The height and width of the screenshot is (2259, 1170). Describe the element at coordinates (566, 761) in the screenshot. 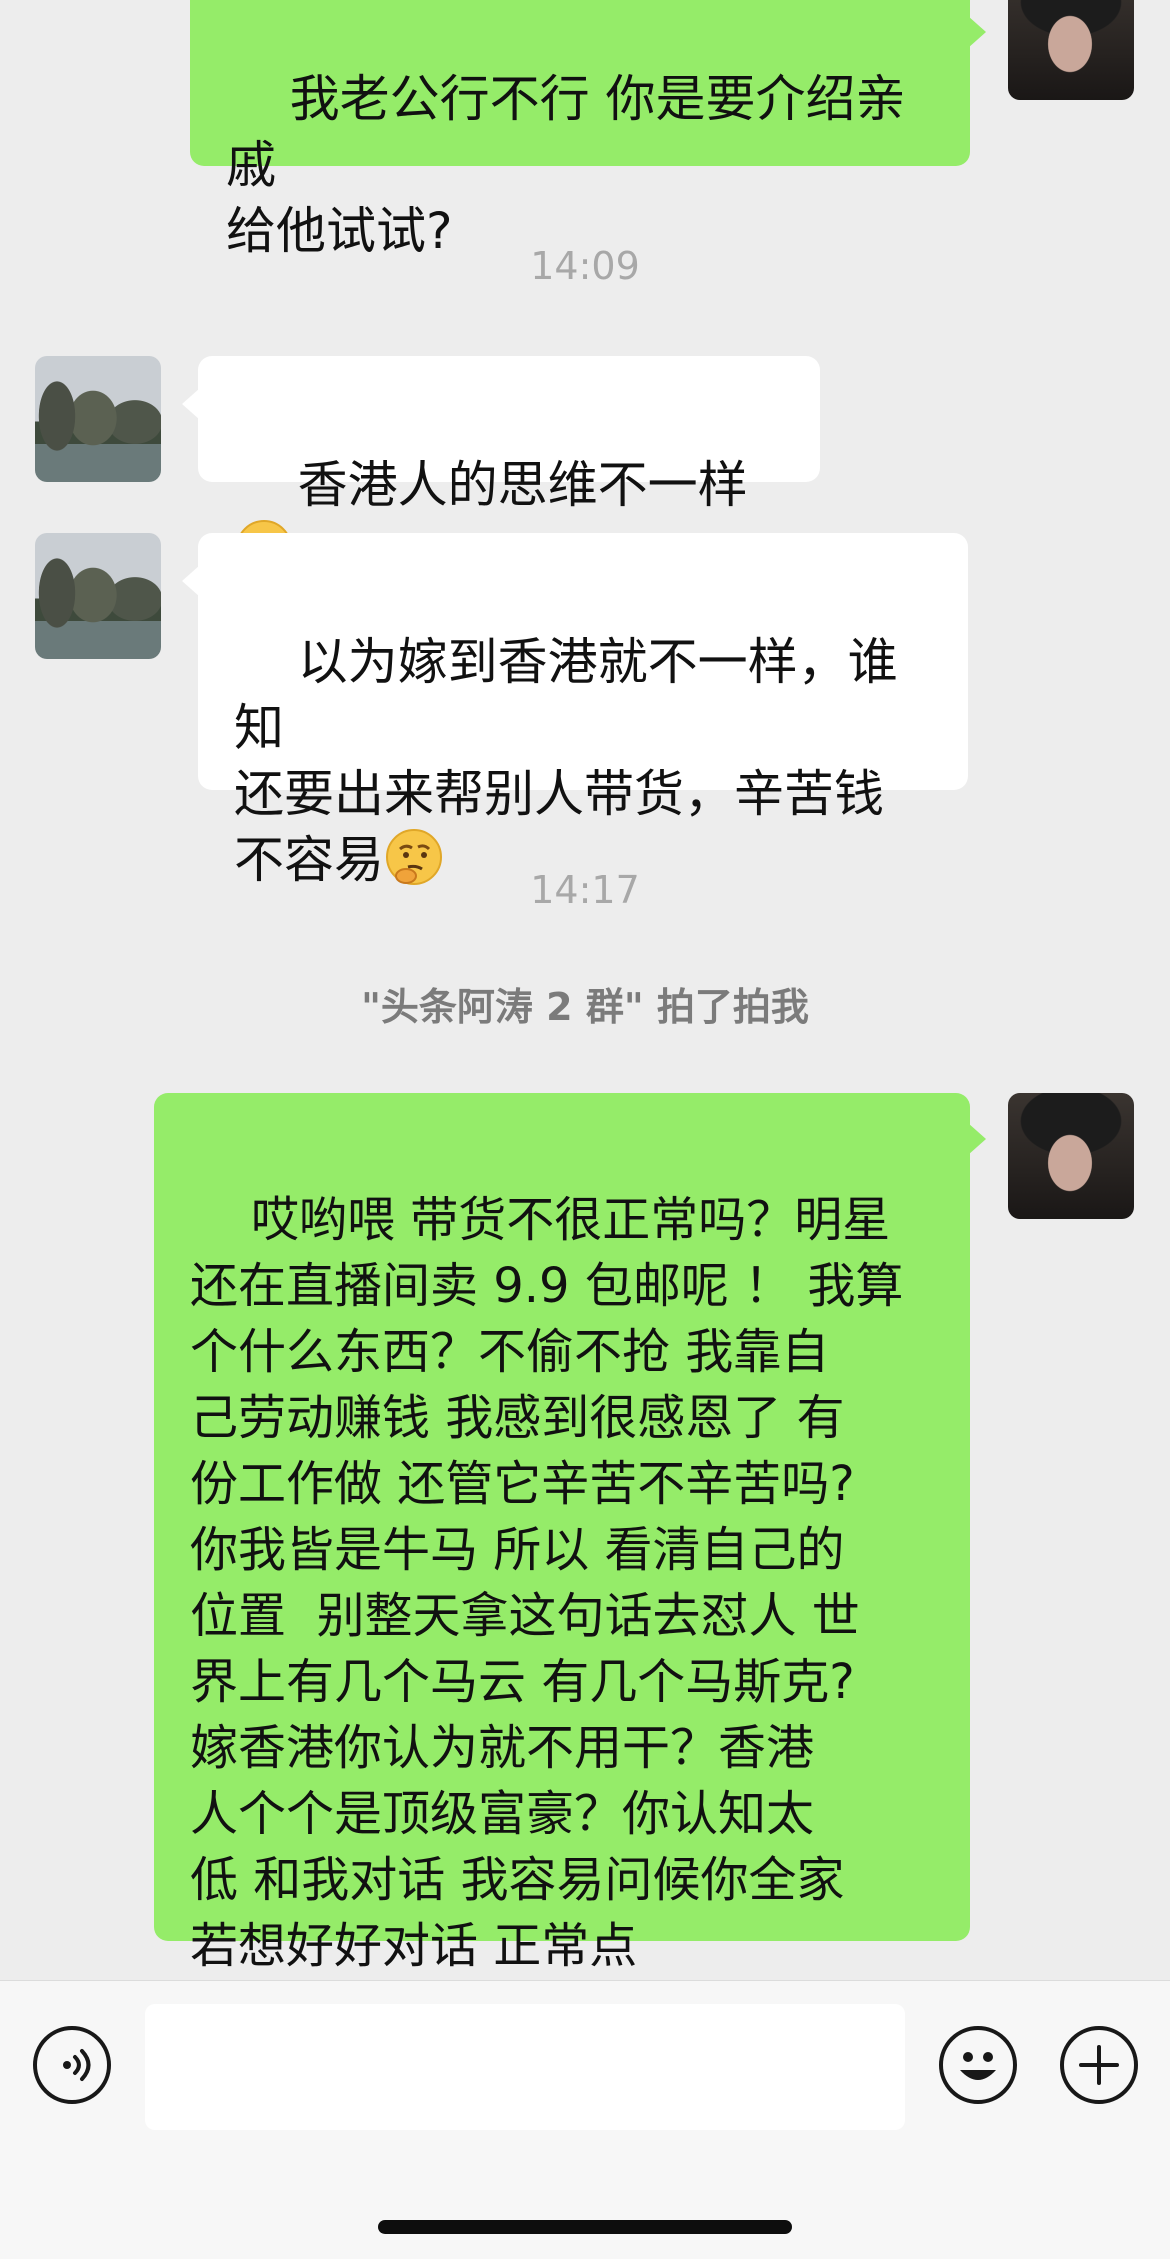

I see `message-text: 以为嫁到香港就不一样，谁知 还要出来帮别人带货，辛苦钱 不容易` at that location.